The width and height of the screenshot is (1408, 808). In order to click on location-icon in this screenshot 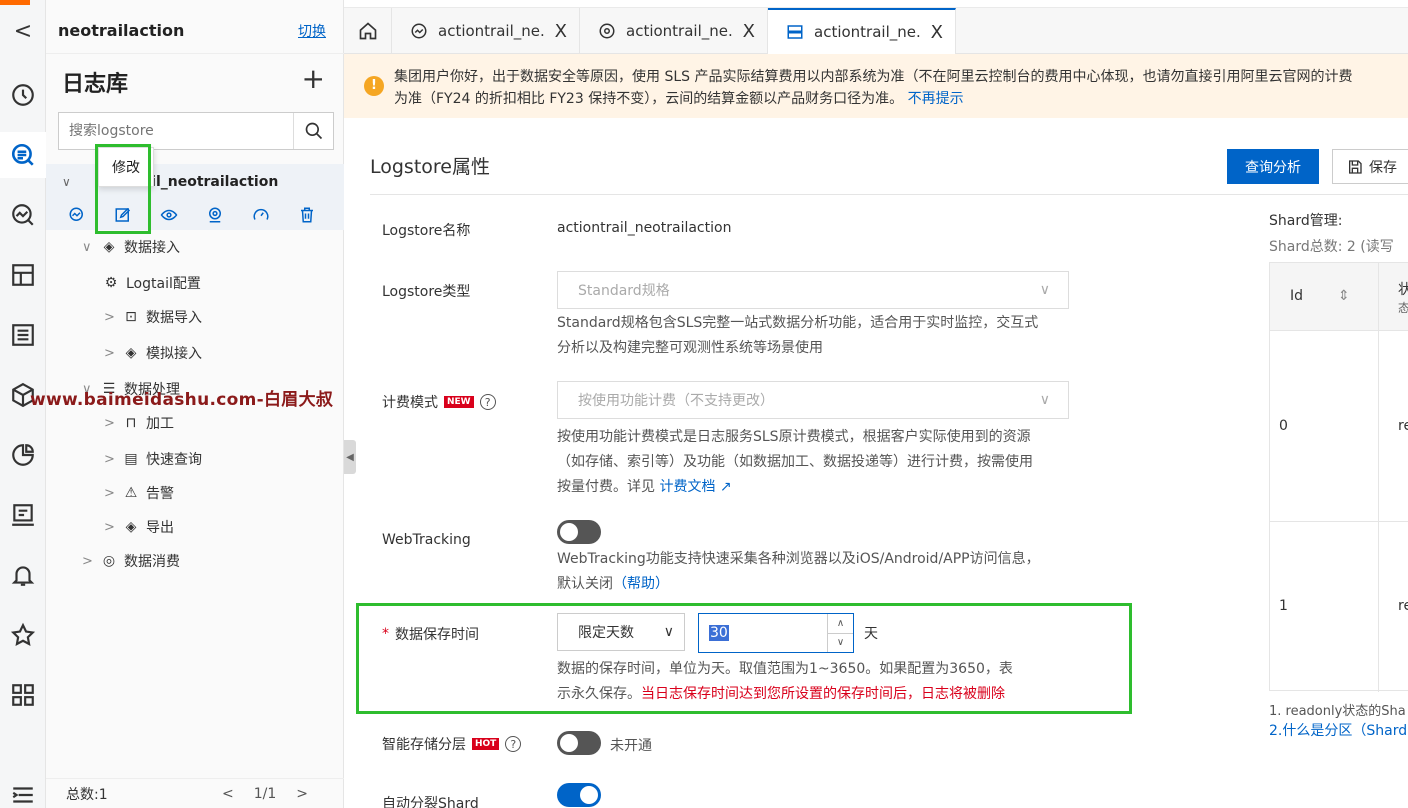, I will do `click(215, 215)`.